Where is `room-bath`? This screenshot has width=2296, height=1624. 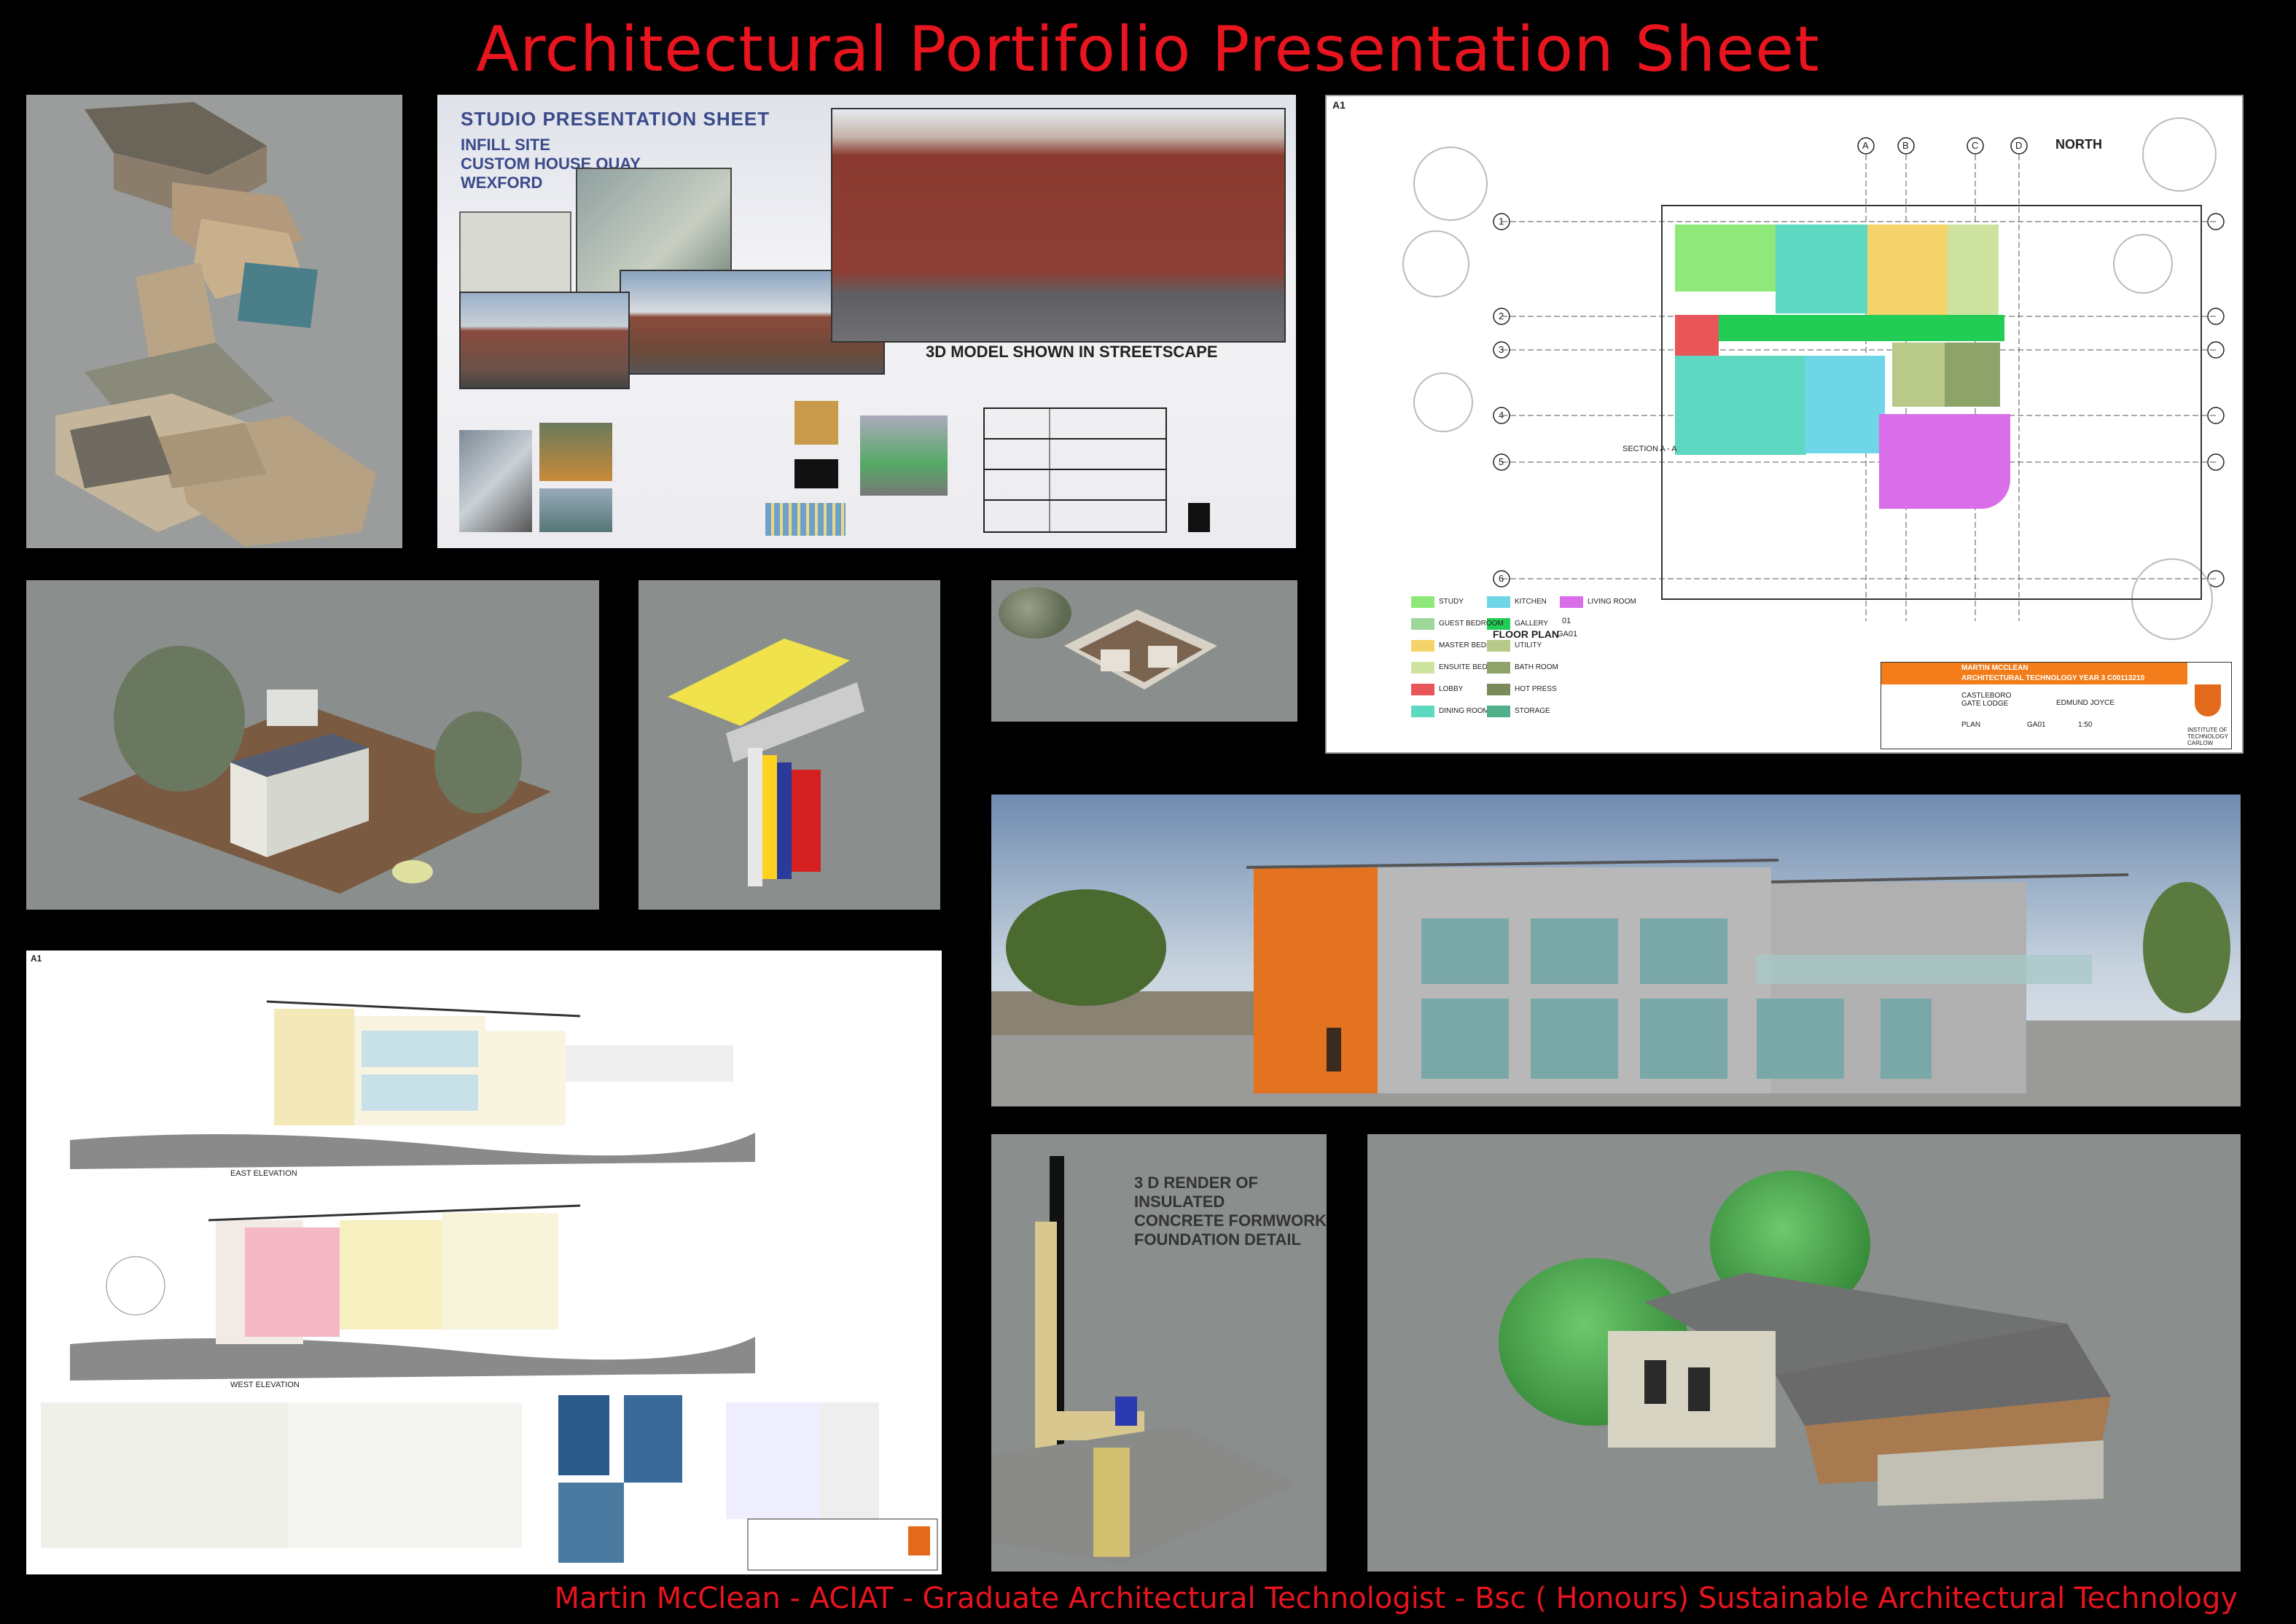
room-bath is located at coordinates (1918, 375).